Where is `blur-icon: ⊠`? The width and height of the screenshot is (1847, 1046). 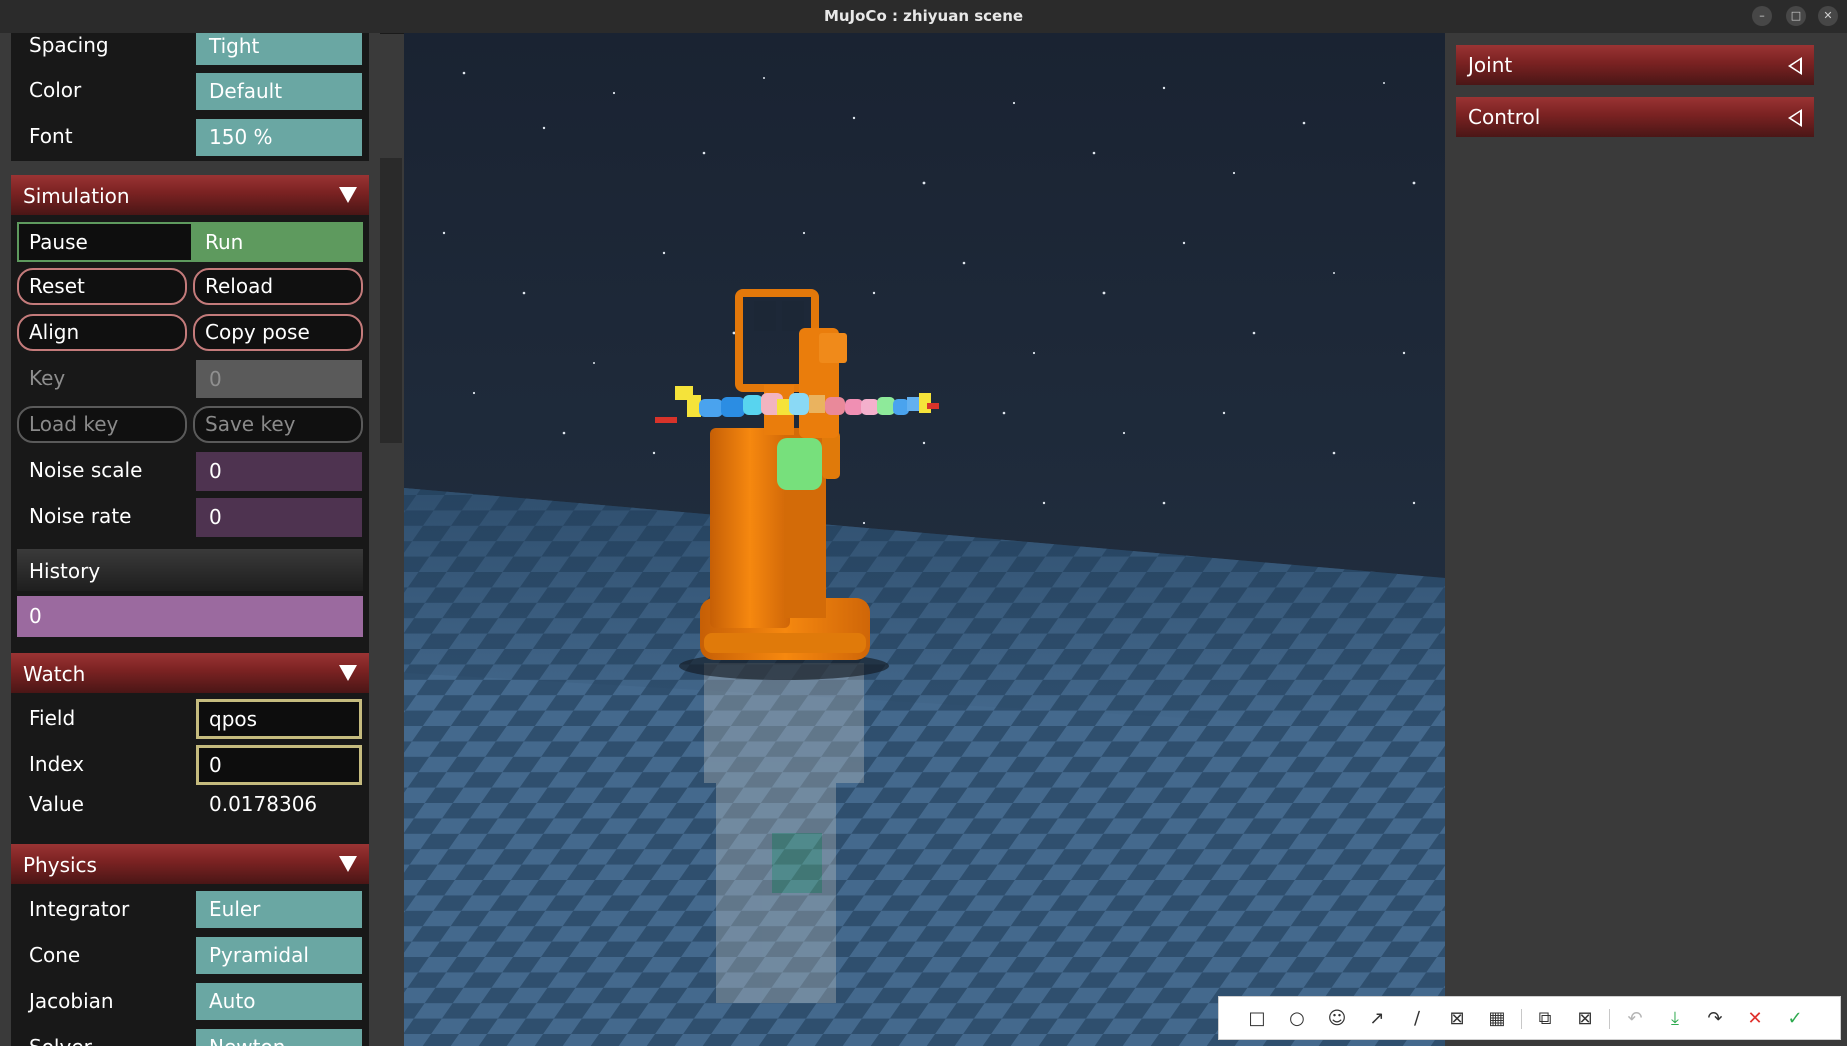
blur-icon: ⊠ is located at coordinates (1585, 1019).